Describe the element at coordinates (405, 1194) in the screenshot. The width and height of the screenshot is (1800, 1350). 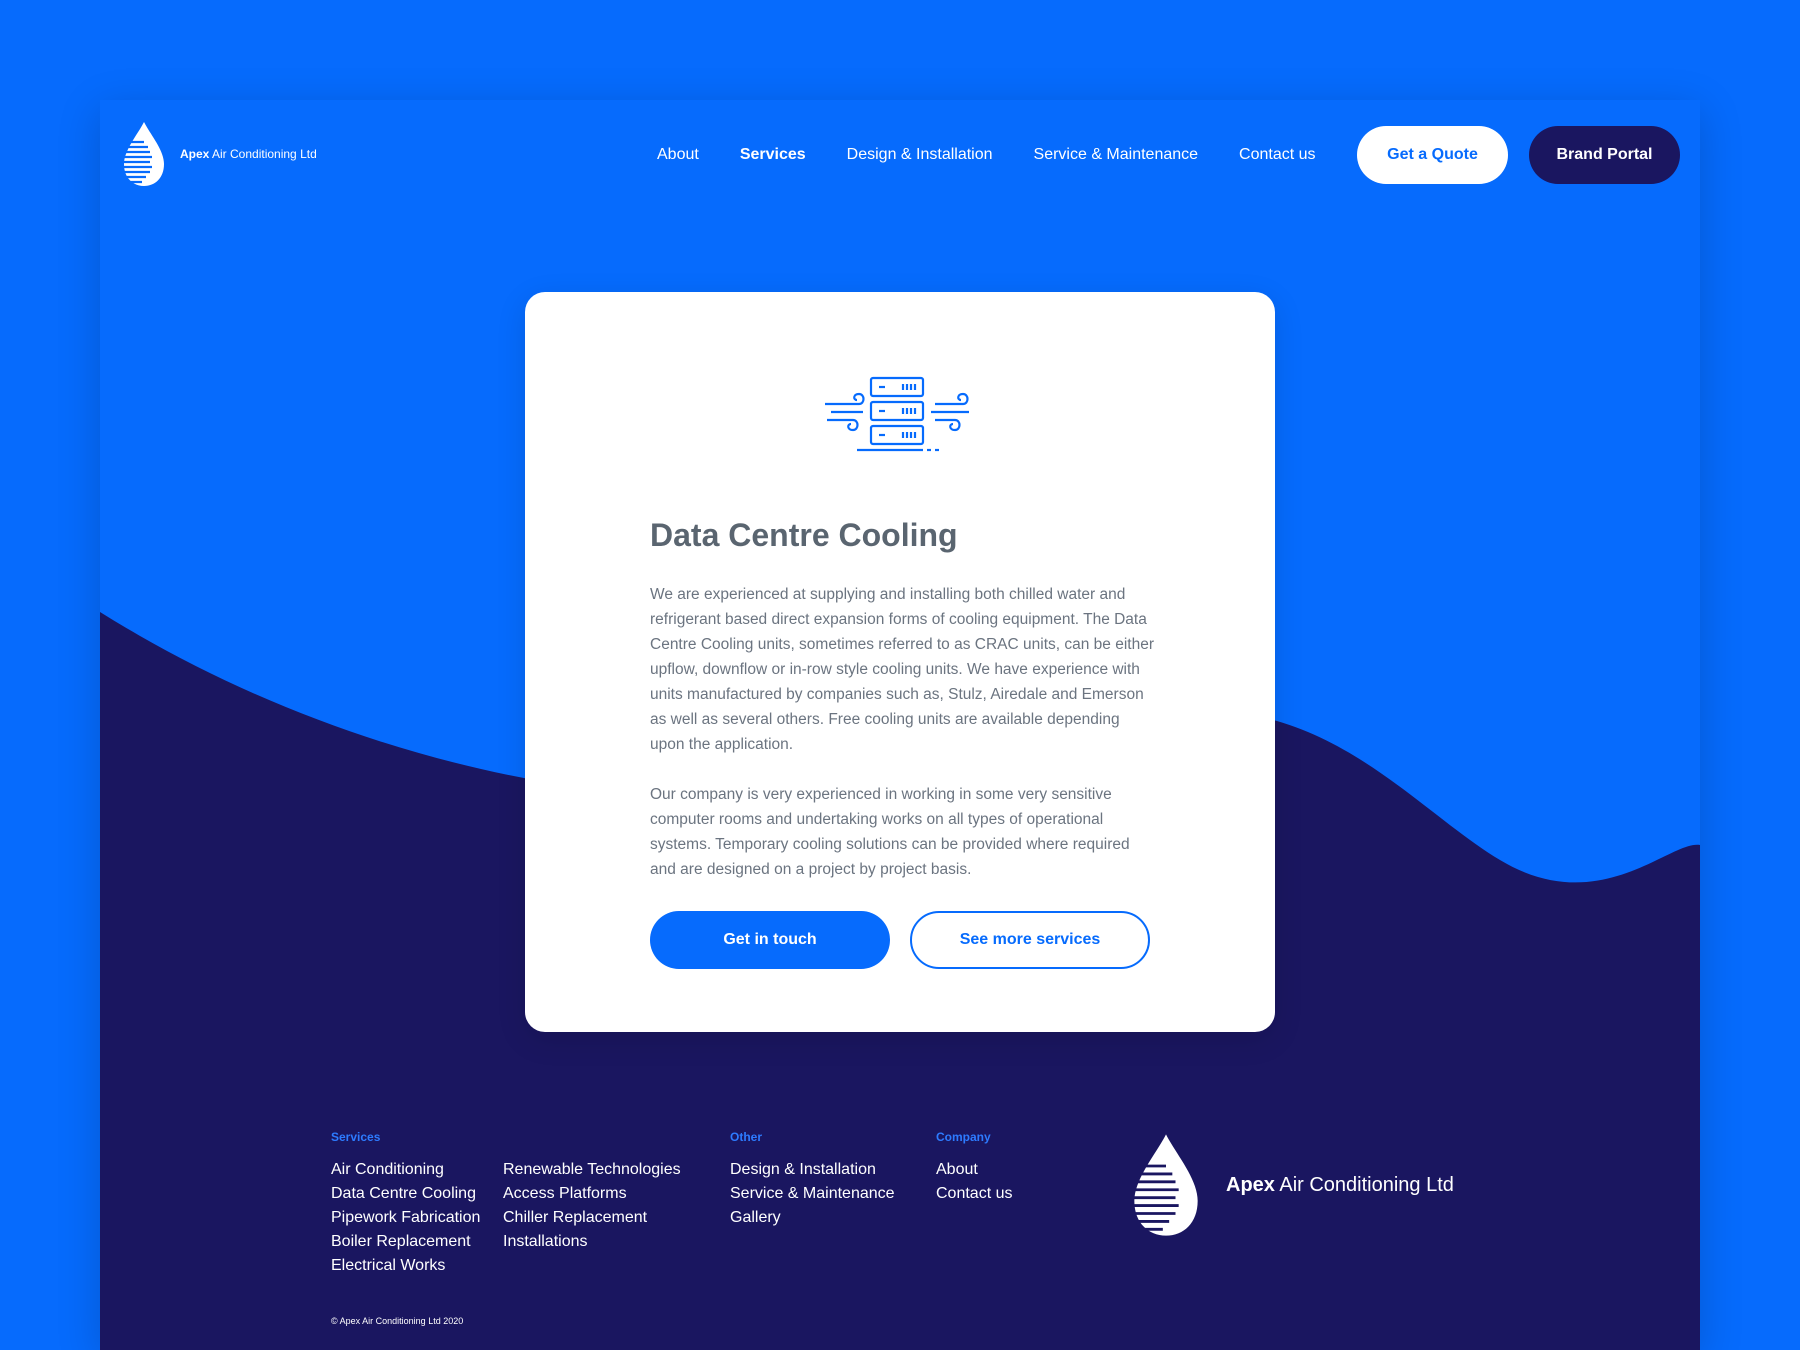
I see `footer-link-data-centre-cooling: Data Centre Cooling` at that location.